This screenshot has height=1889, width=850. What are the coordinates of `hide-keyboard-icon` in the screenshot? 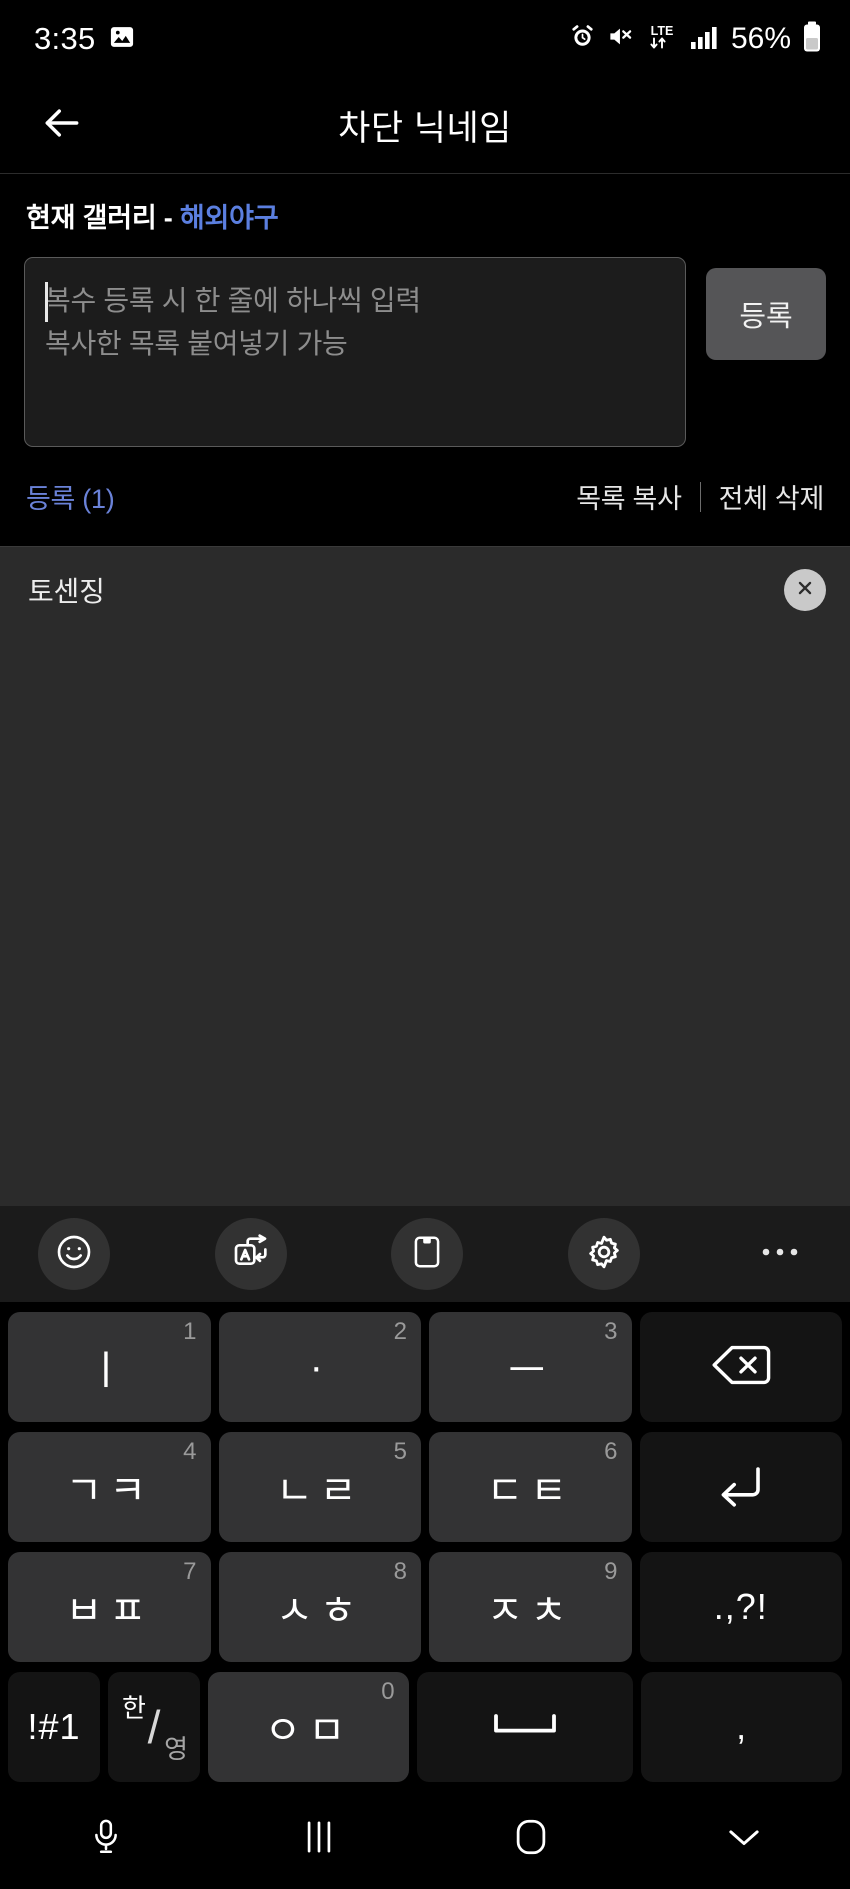 It's located at (744, 1839).